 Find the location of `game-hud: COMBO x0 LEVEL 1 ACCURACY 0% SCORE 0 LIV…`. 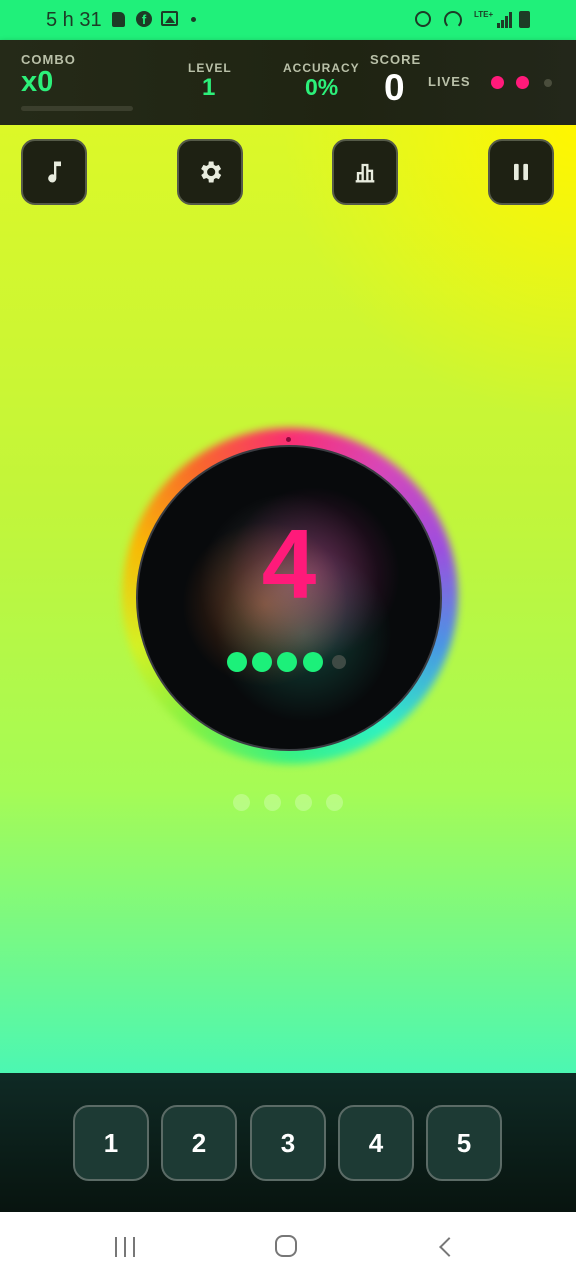

game-hud: COMBO x0 LEVEL 1 ACCURACY 0% SCORE 0 LIV… is located at coordinates (288, 82).